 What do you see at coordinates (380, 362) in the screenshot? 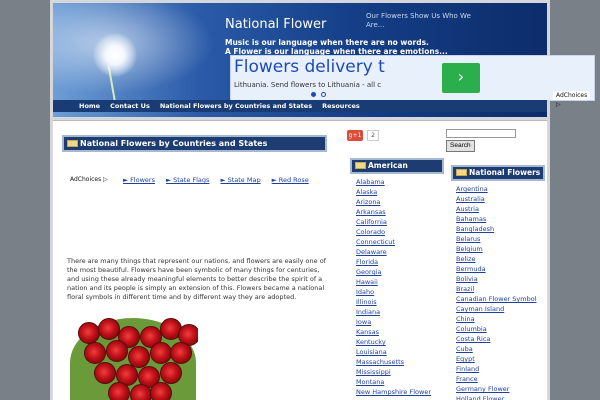
I see `list-item-link: Massachusetts` at bounding box center [380, 362].